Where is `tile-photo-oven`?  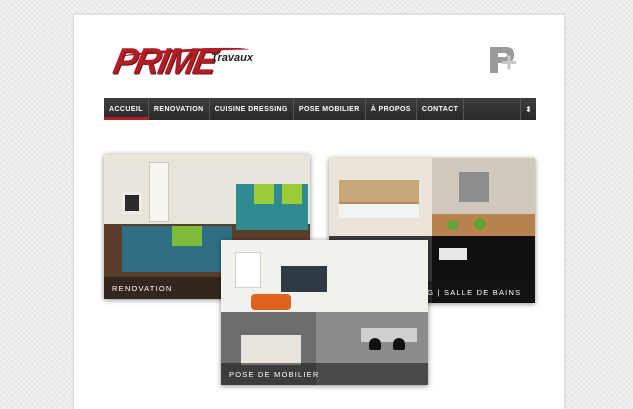
tile-photo-oven is located at coordinates (474, 187).